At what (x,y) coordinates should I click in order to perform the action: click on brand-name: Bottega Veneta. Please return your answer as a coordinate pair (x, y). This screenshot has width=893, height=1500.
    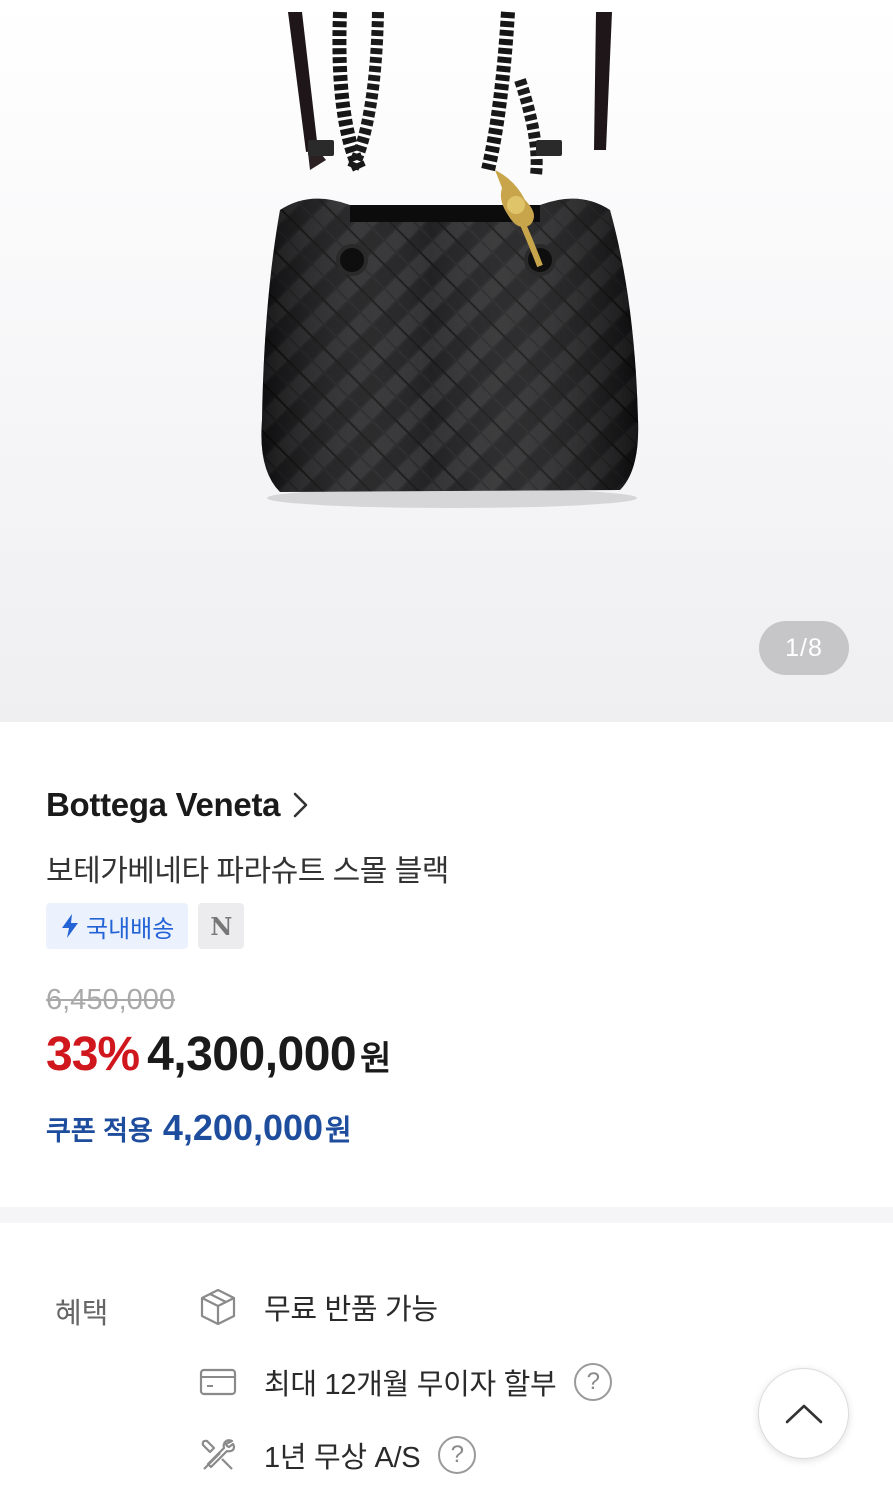
    Looking at the image, I should click on (163, 804).